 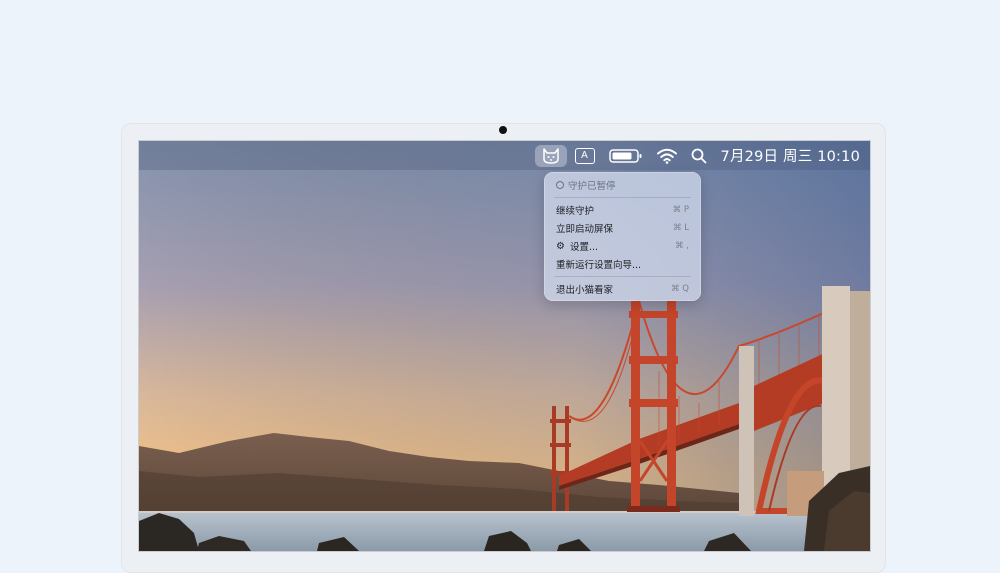 I want to click on menu-item-shortcut: ⌘ ,, so click(x=682, y=246).